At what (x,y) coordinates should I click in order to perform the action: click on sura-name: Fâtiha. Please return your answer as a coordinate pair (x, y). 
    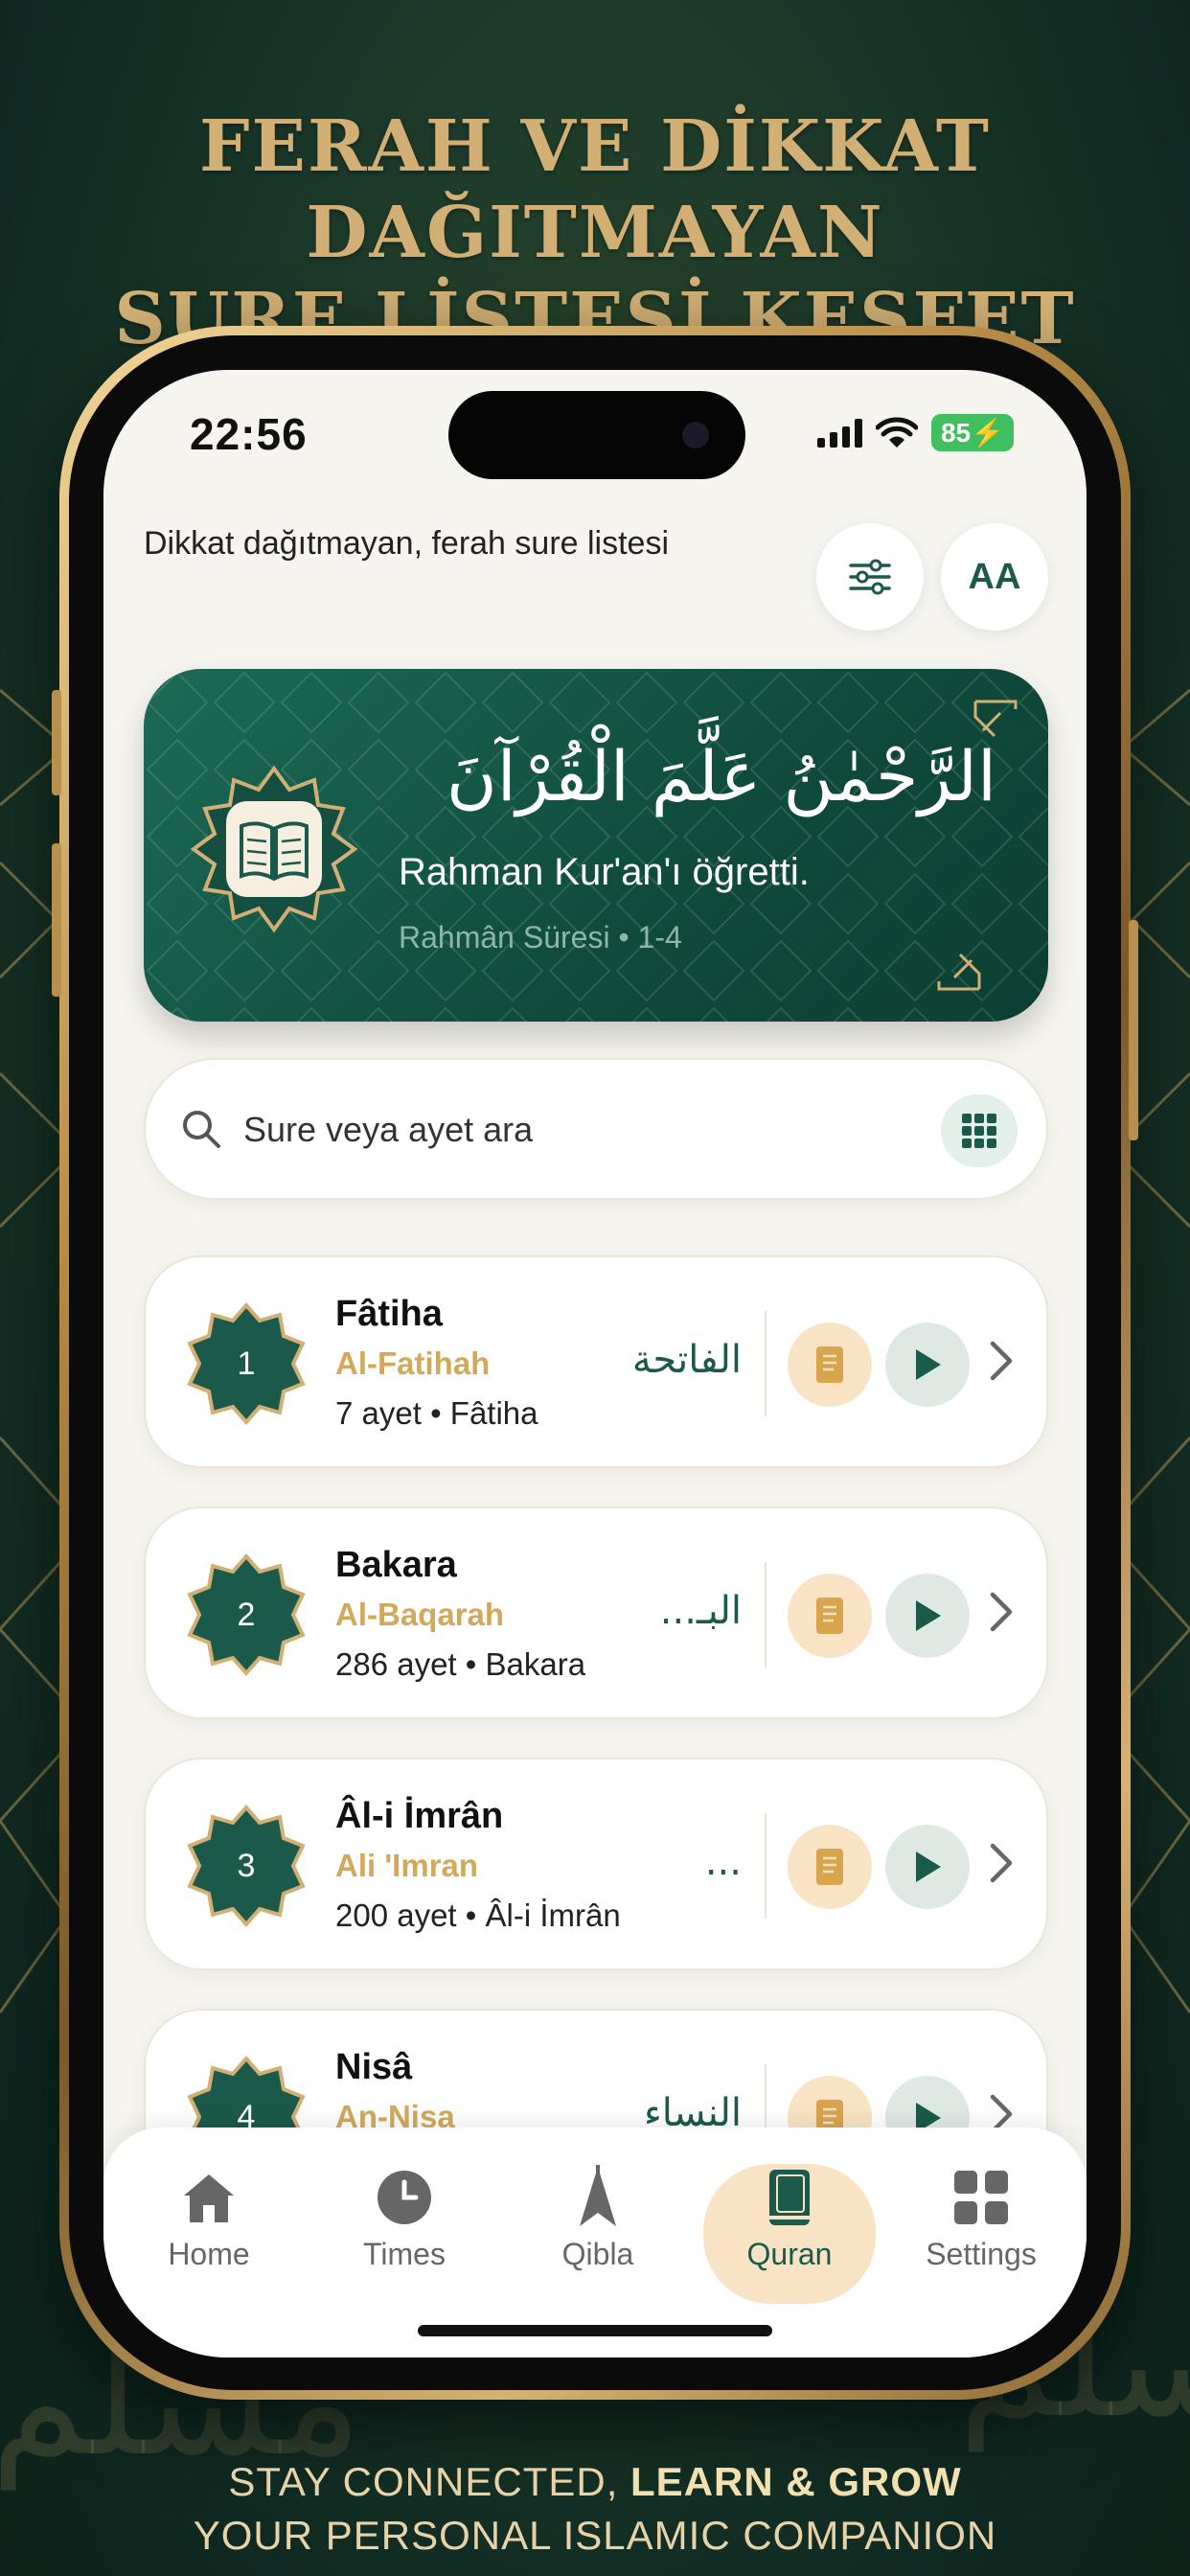
    Looking at the image, I should click on (389, 1314).